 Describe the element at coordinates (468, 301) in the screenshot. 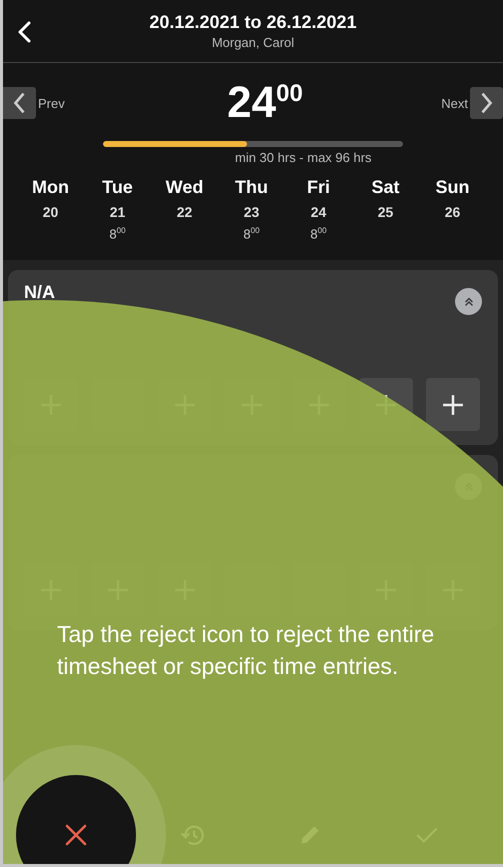

I see `collapse-button` at that location.